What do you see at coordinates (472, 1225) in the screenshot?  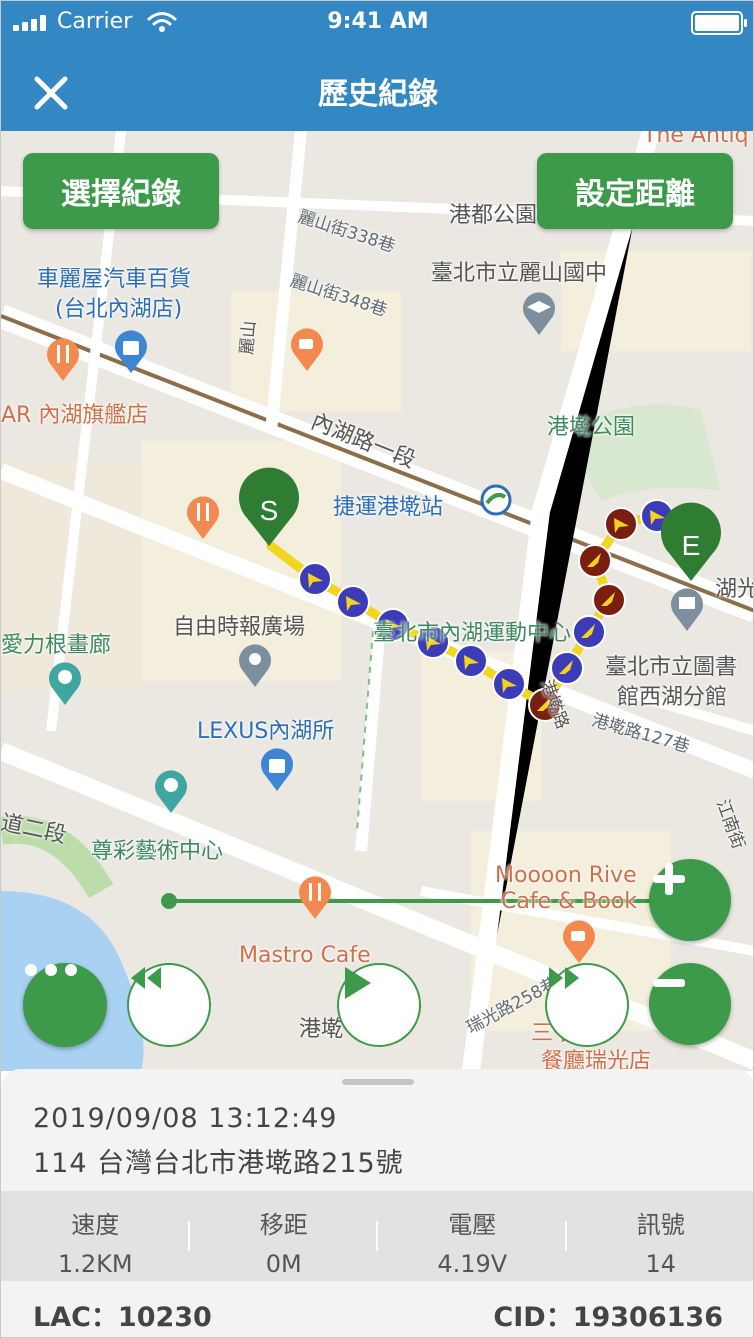 I see `stat-label: 電壓` at bounding box center [472, 1225].